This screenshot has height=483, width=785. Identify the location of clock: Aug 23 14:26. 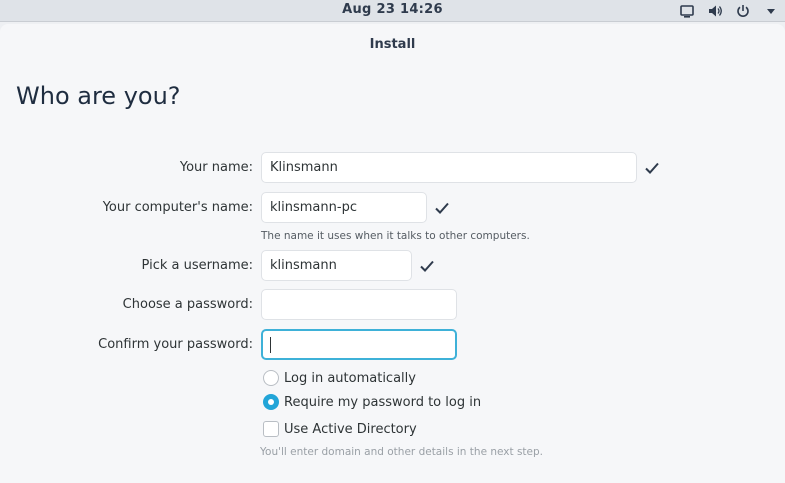
(392, 11).